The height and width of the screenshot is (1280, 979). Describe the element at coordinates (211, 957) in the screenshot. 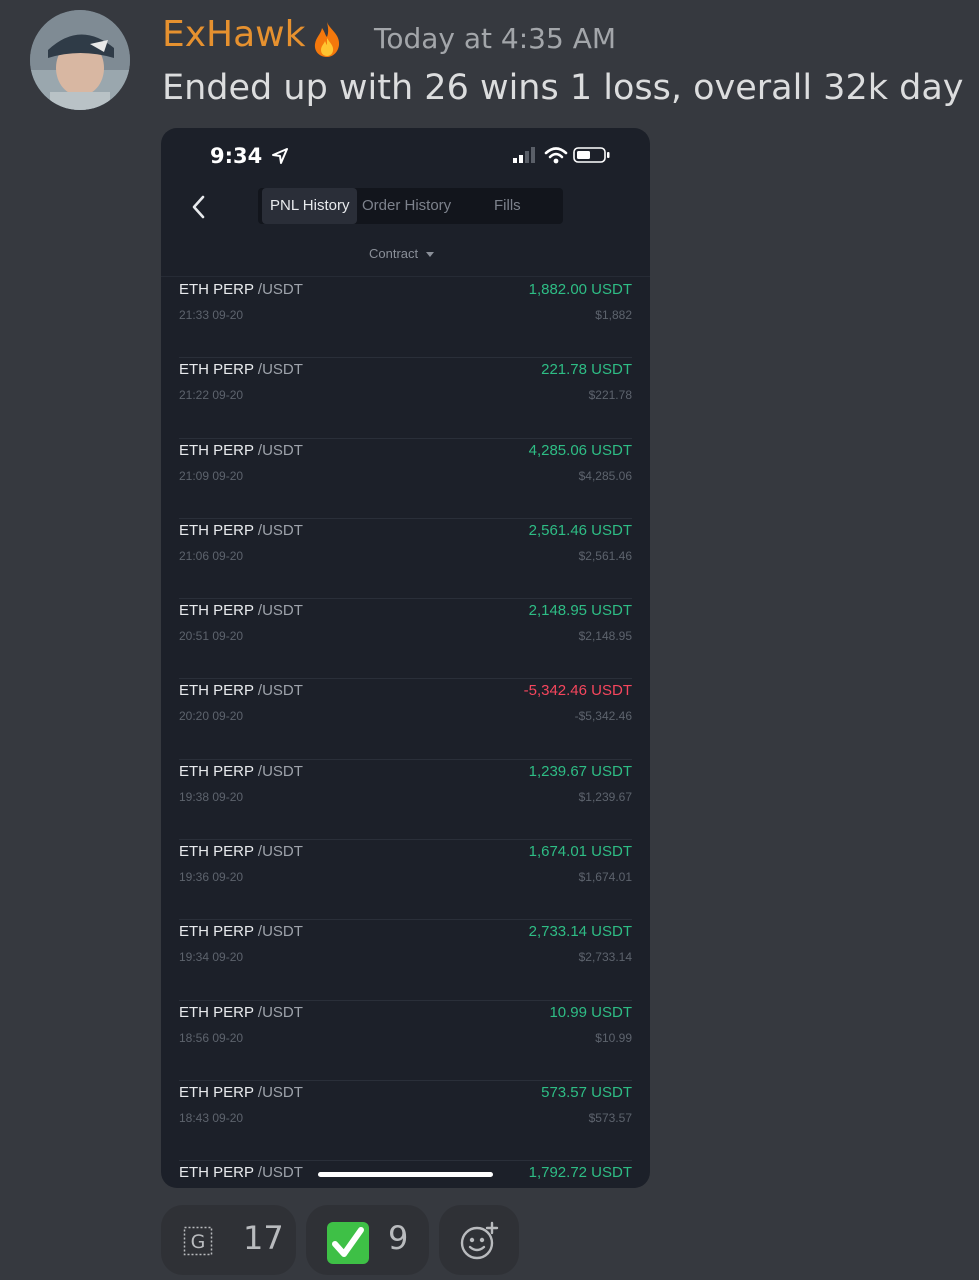

I see `trade-time: 19:34 09-20` at that location.